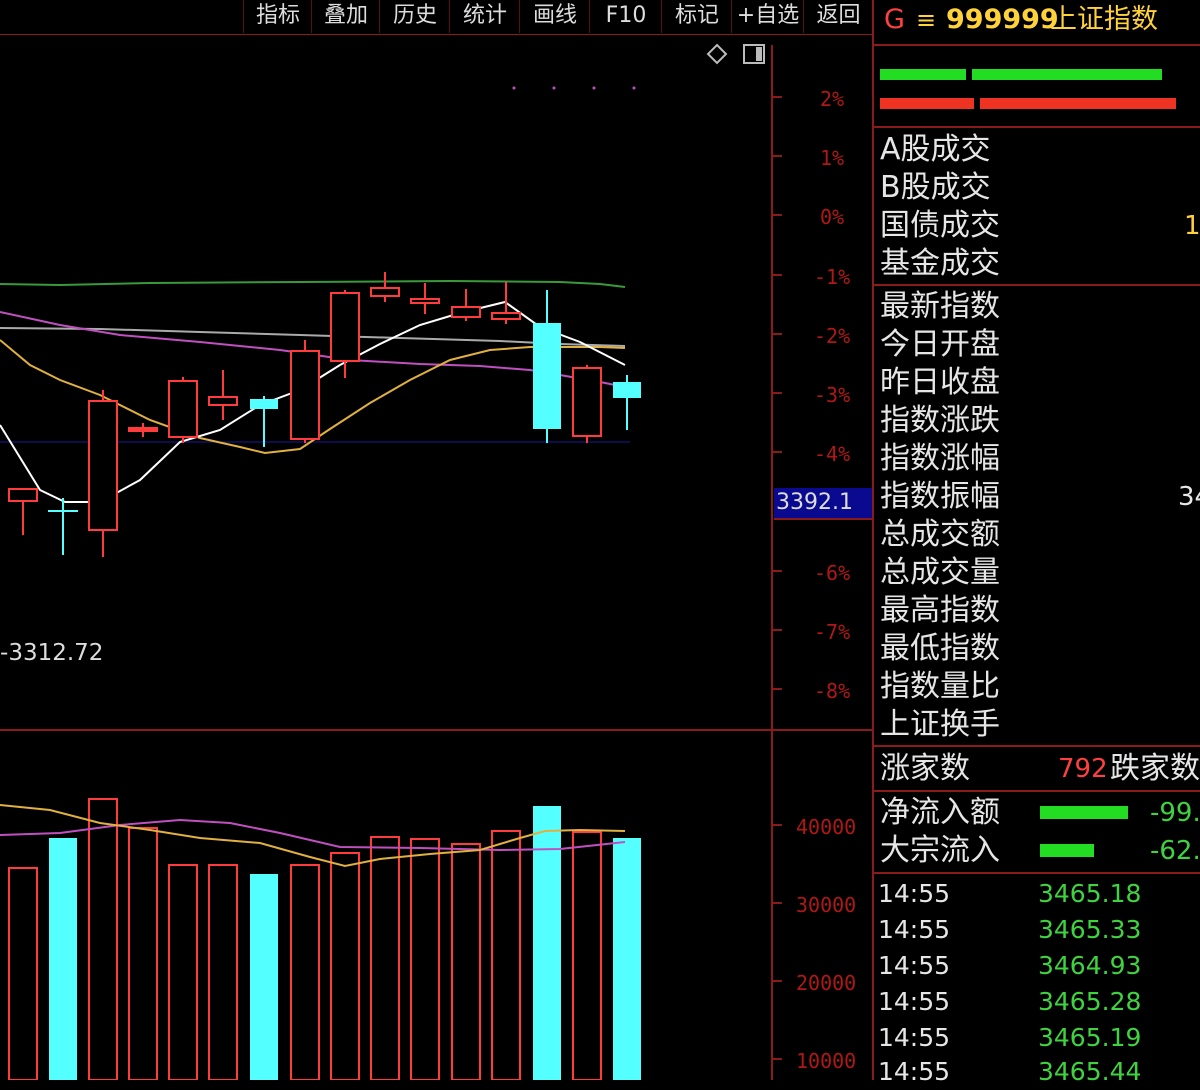 The image size is (1200, 1090). Describe the element at coordinates (1090, 929) in the screenshot. I see `tick-price: 3465.33` at that location.